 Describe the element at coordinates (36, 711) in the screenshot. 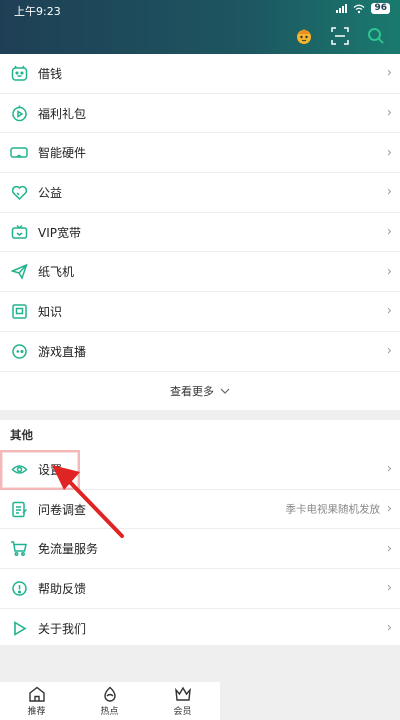

I see `tab-label: 推荐` at that location.